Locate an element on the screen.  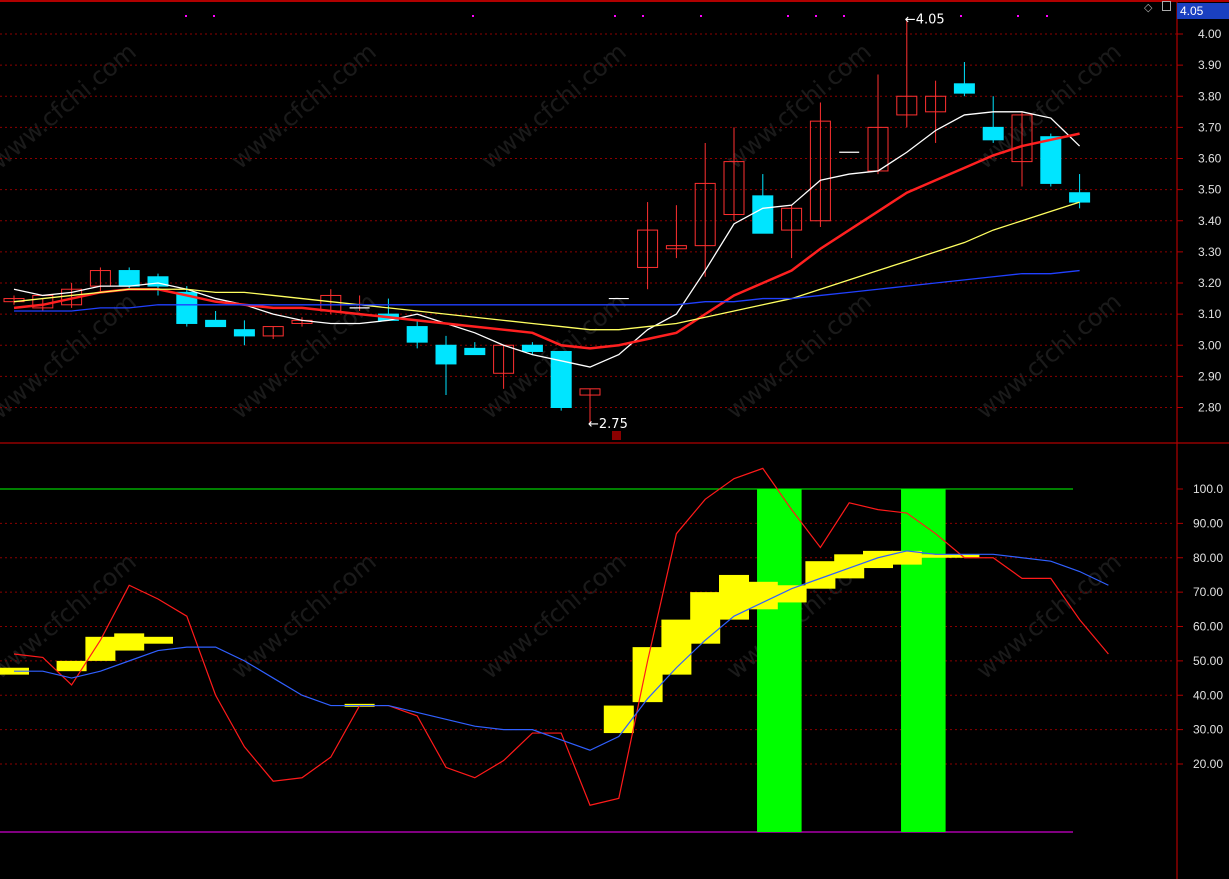
tick-label: 3.70 is located at coordinates (1210, 127).